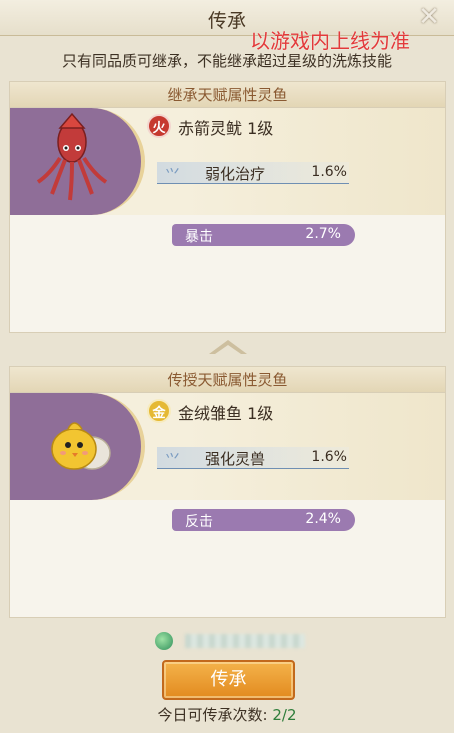  I want to click on skill-name: 强化灵兽, so click(235, 459).